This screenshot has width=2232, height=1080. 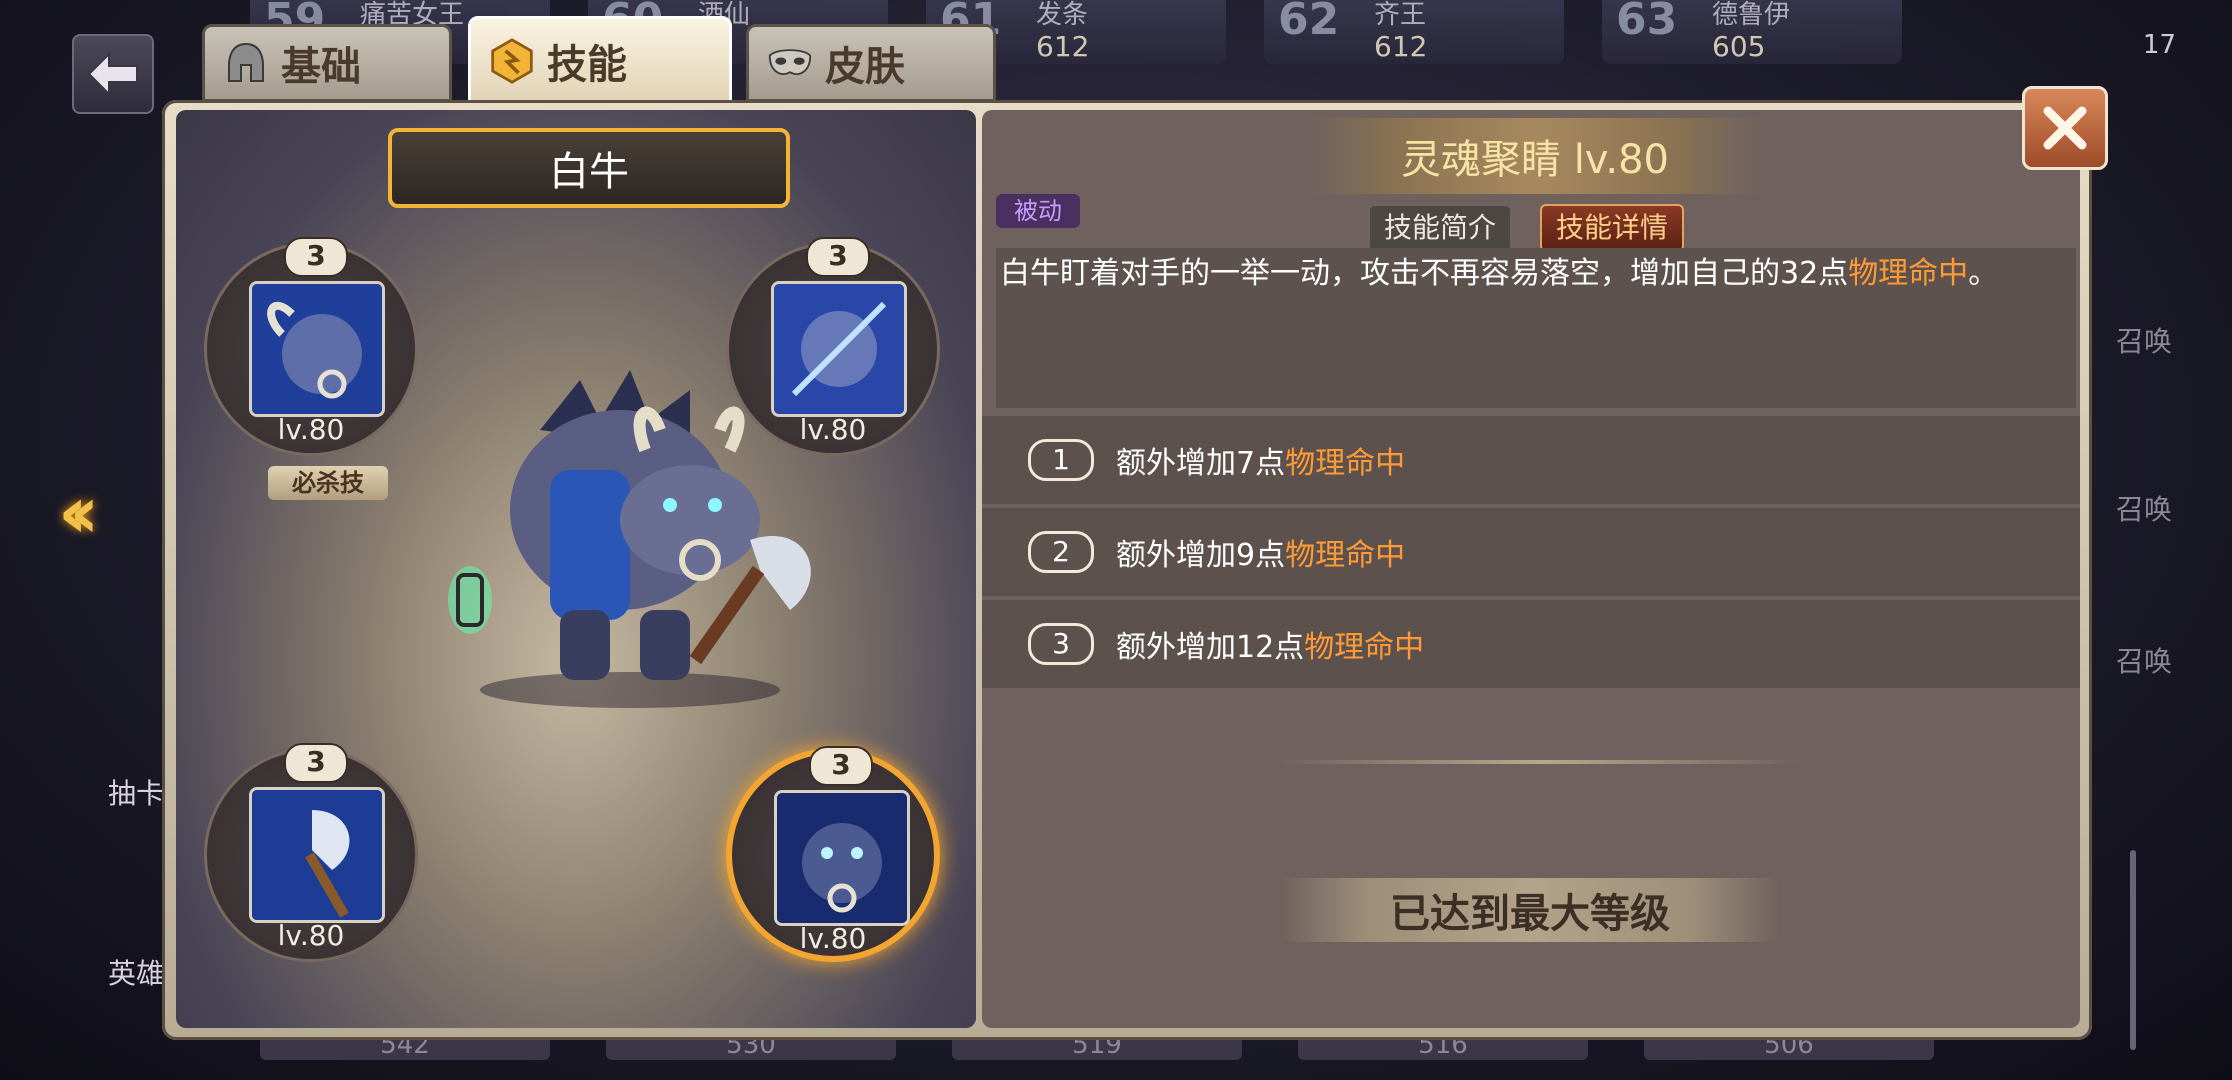 I want to click on ultimate-tag: 必杀技, so click(x=328, y=483).